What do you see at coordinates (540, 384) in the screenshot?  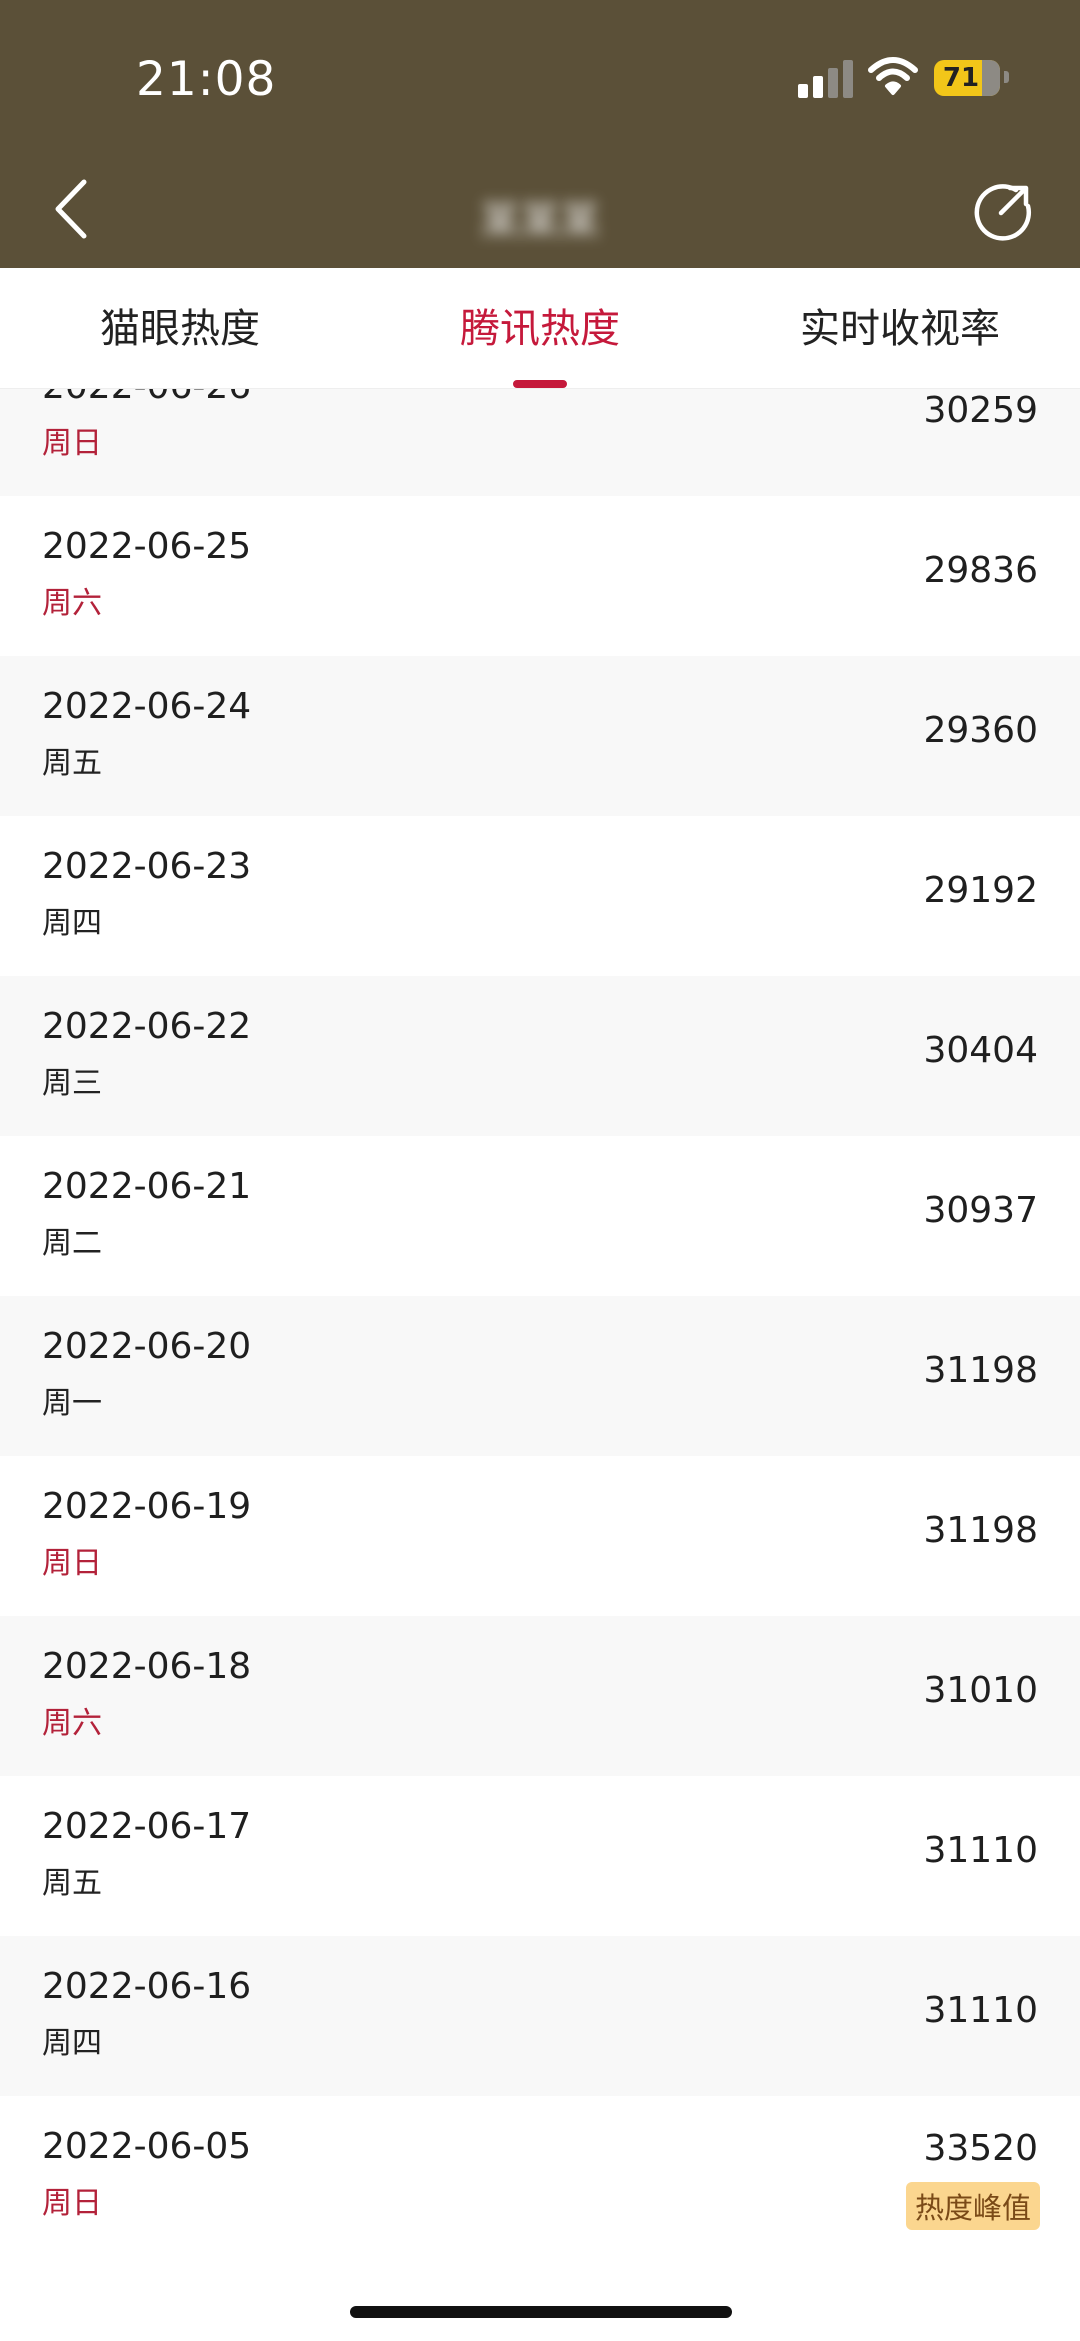 I see `active-tab-indicator` at bounding box center [540, 384].